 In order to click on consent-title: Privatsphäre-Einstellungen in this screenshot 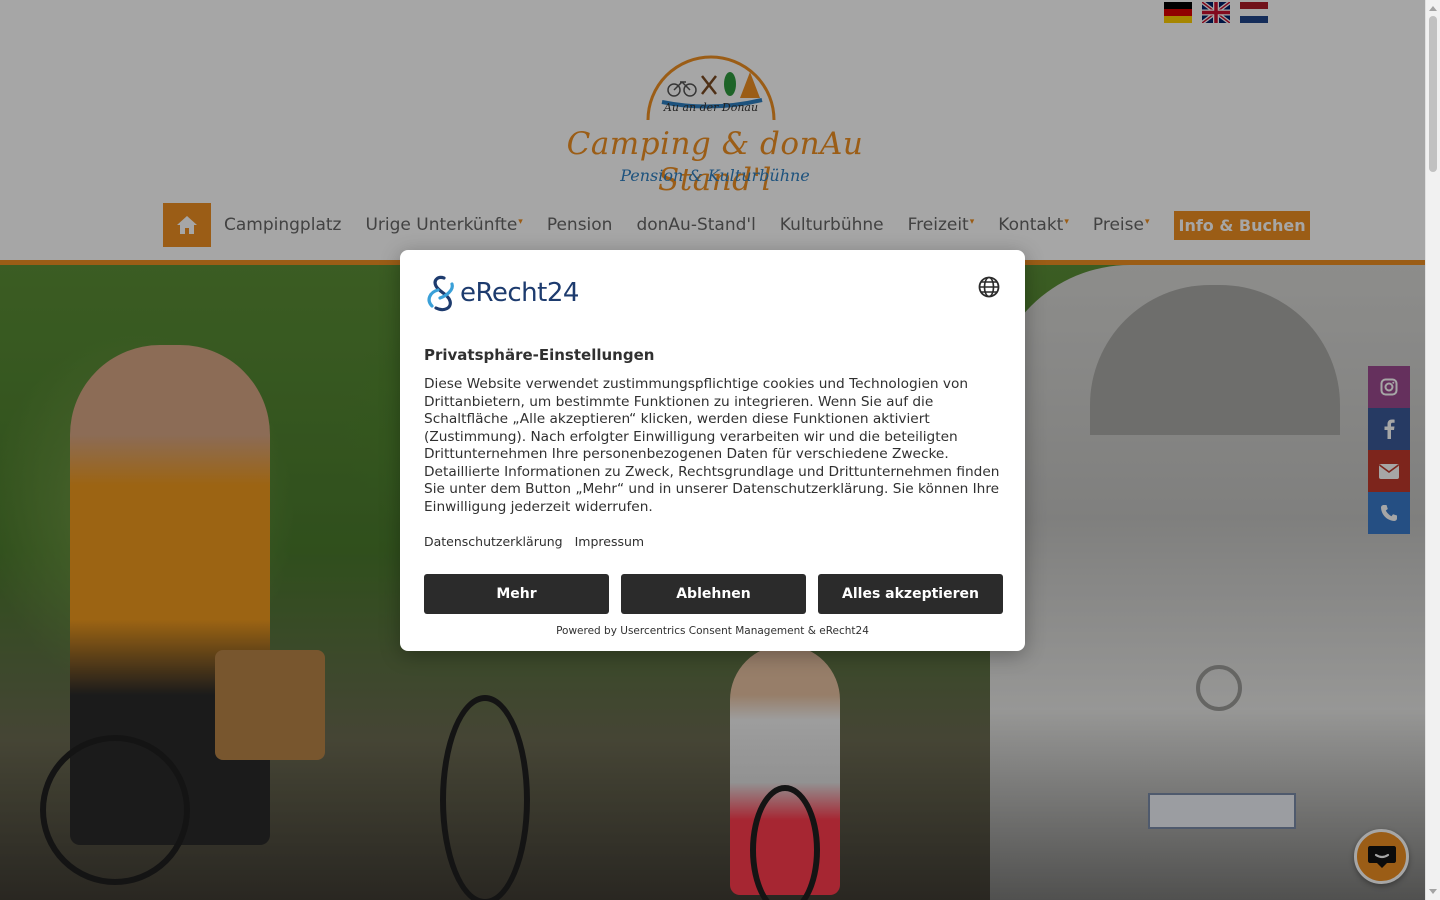, I will do `click(539, 355)`.